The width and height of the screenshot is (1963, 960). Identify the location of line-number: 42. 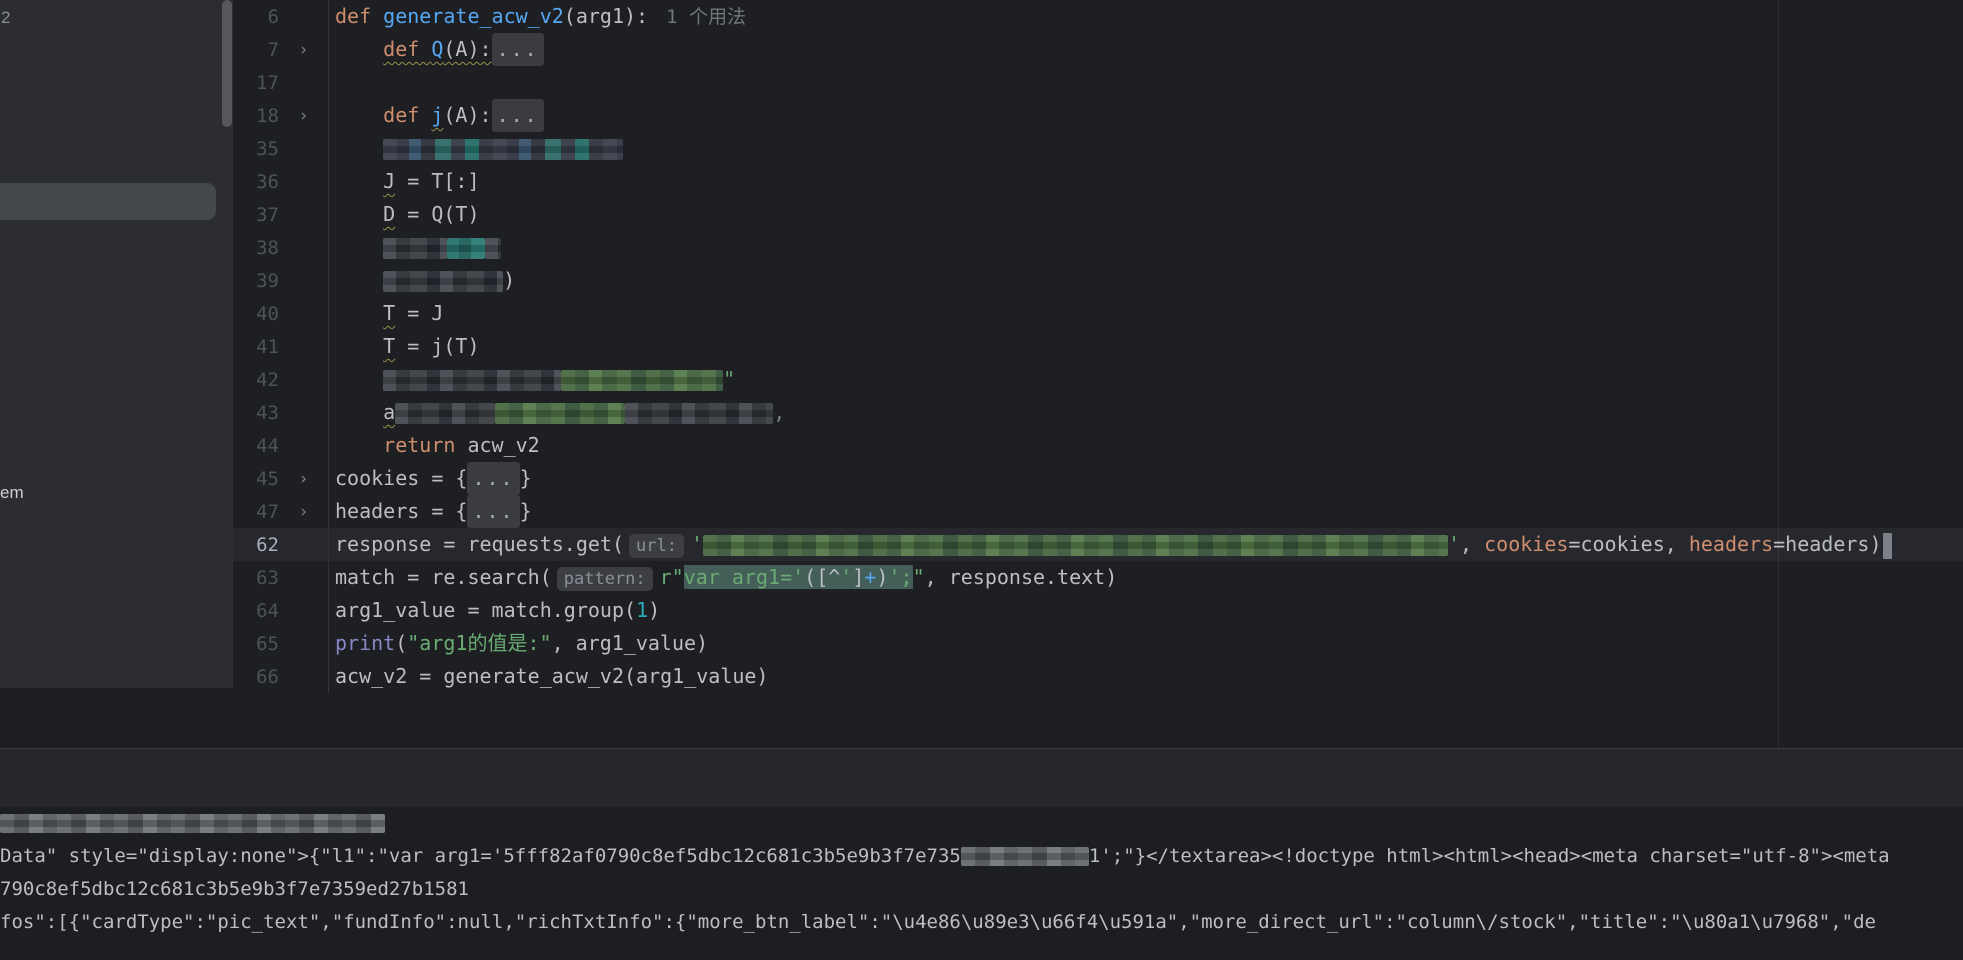
(256, 380).